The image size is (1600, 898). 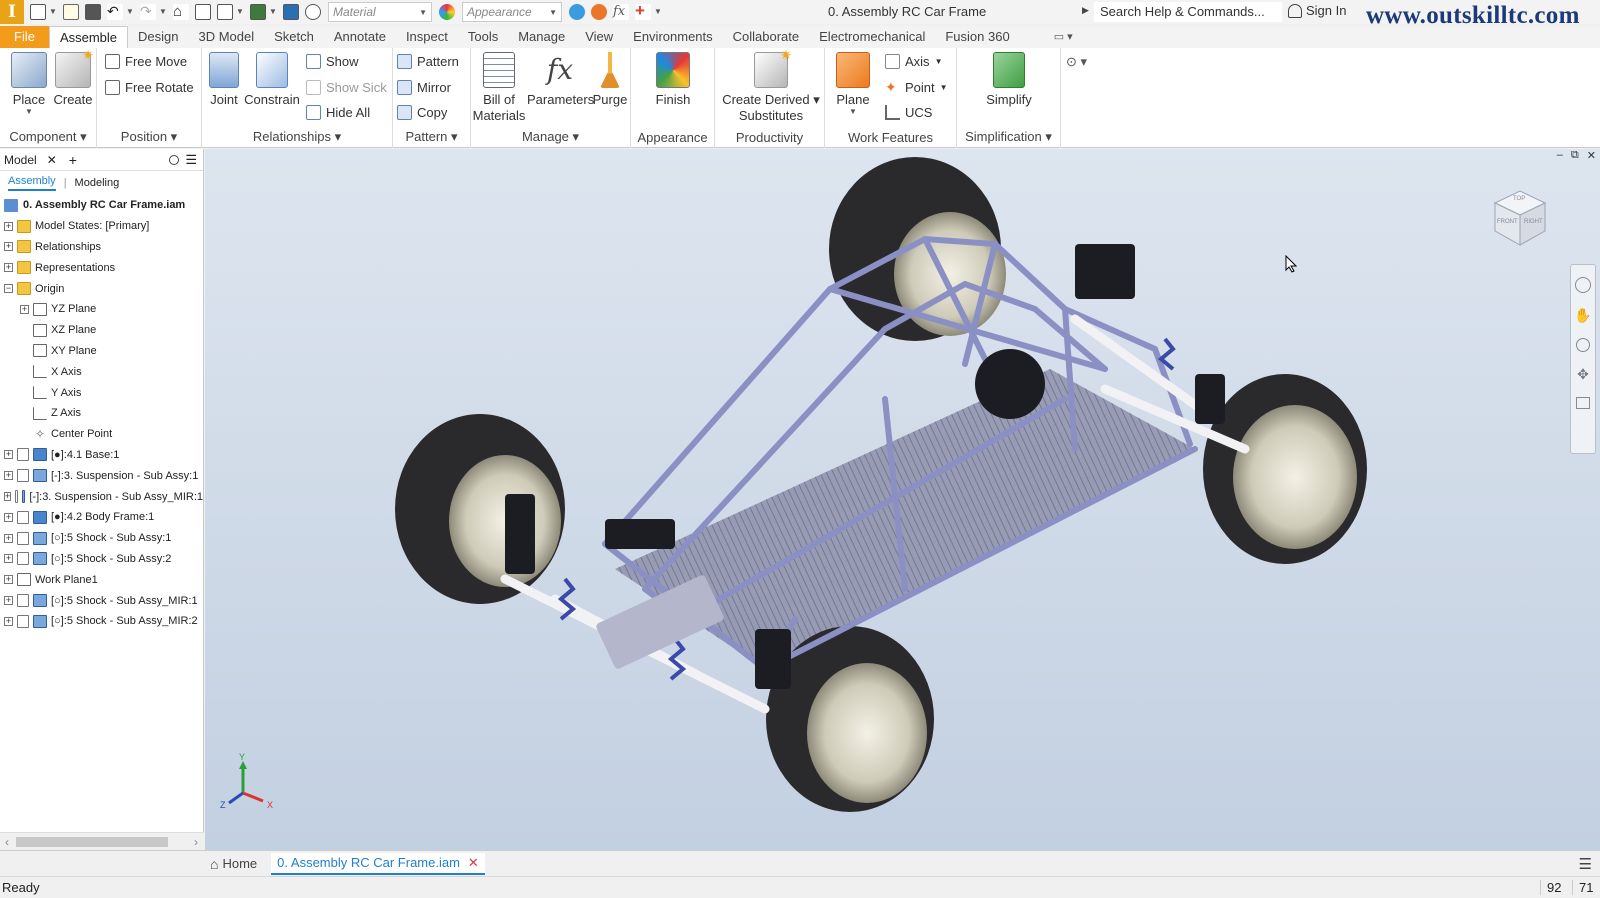 I want to click on tab-inspect: Inspect, so click(x=427, y=37).